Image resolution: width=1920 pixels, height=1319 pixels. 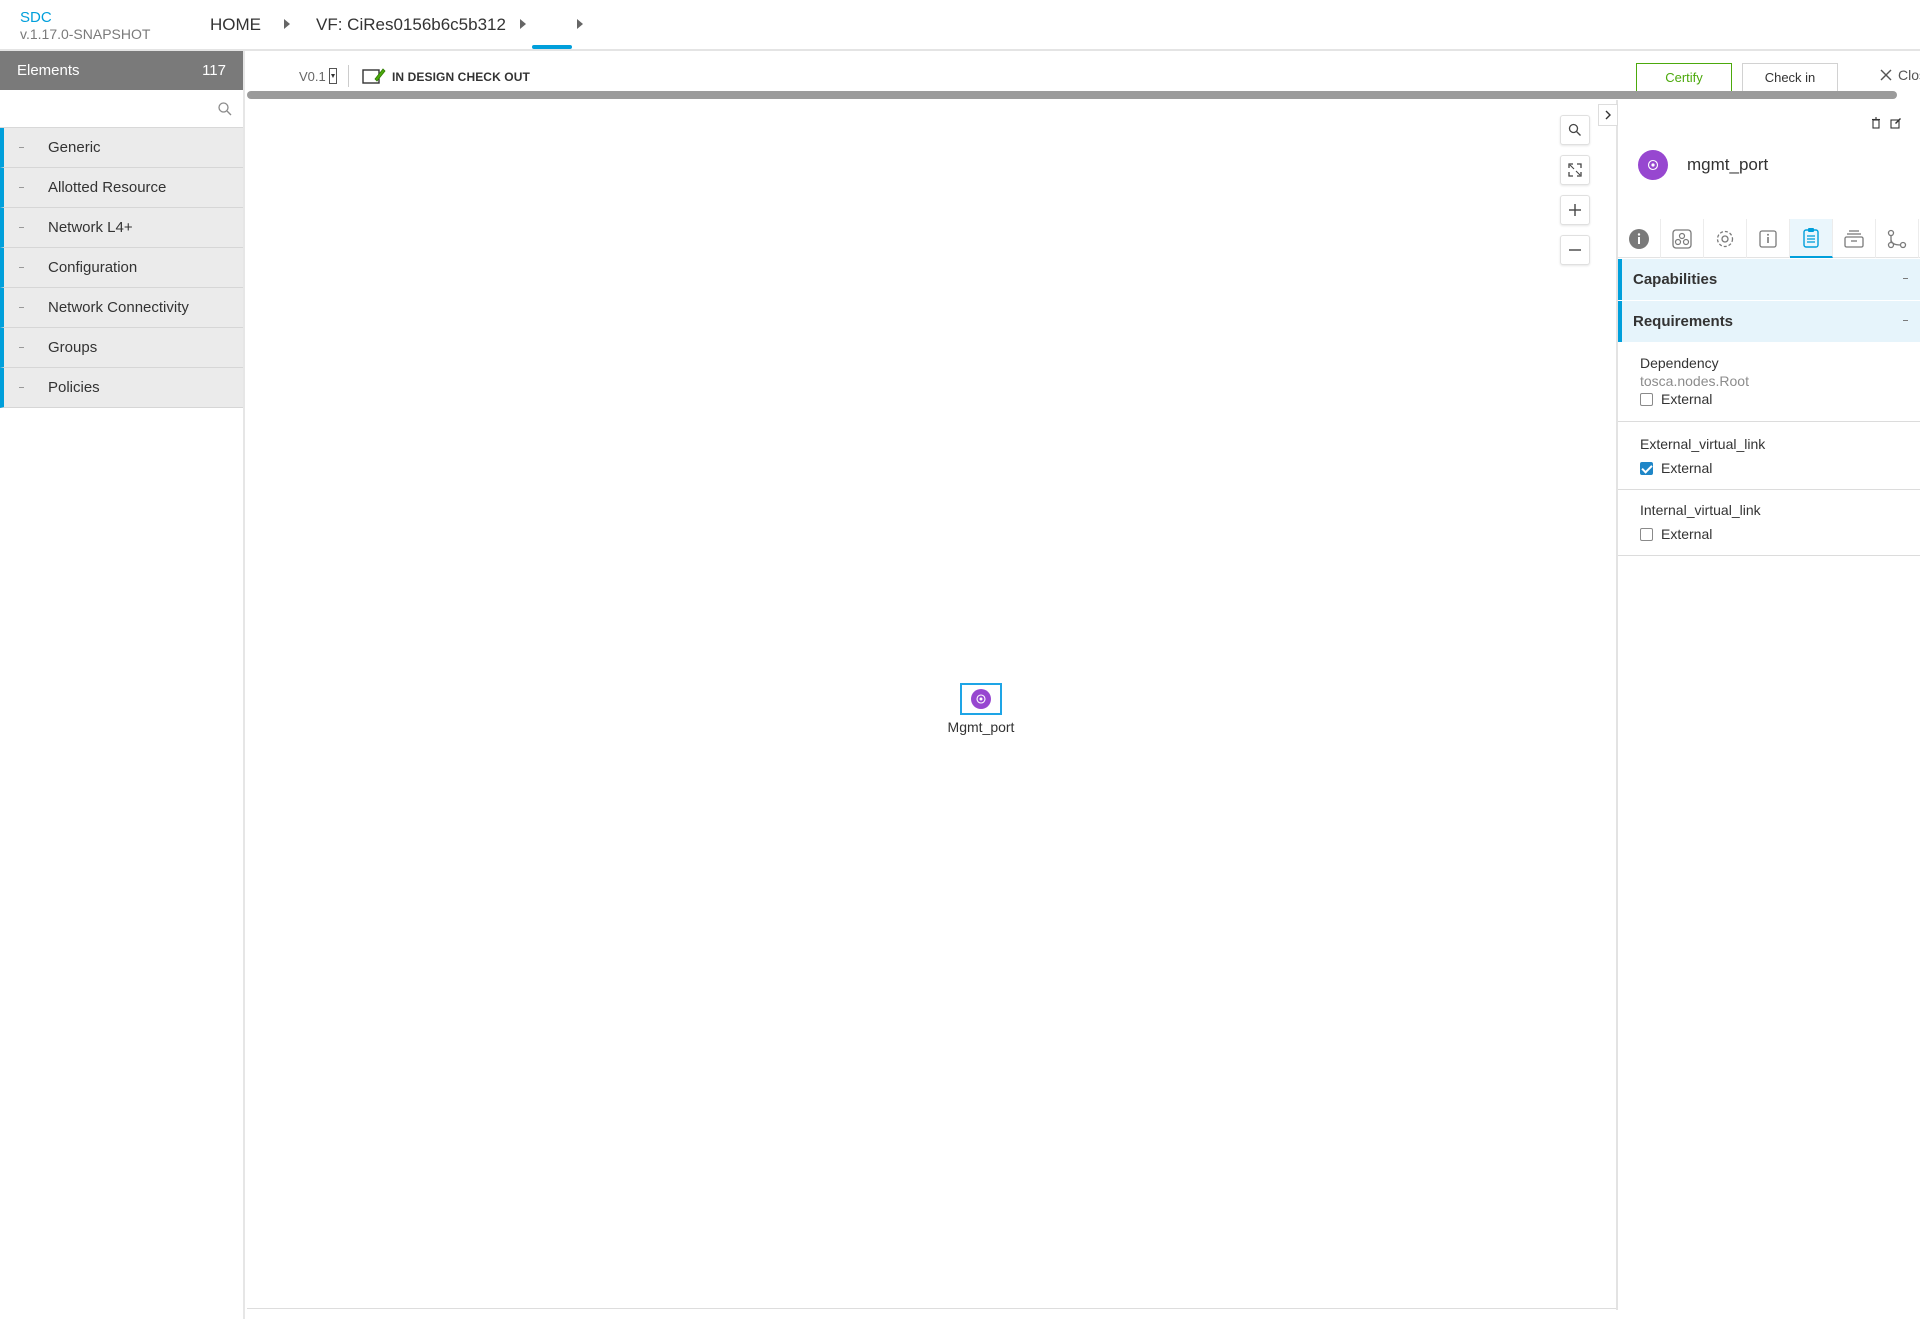 I want to click on tab-general-info, so click(x=1639, y=238).